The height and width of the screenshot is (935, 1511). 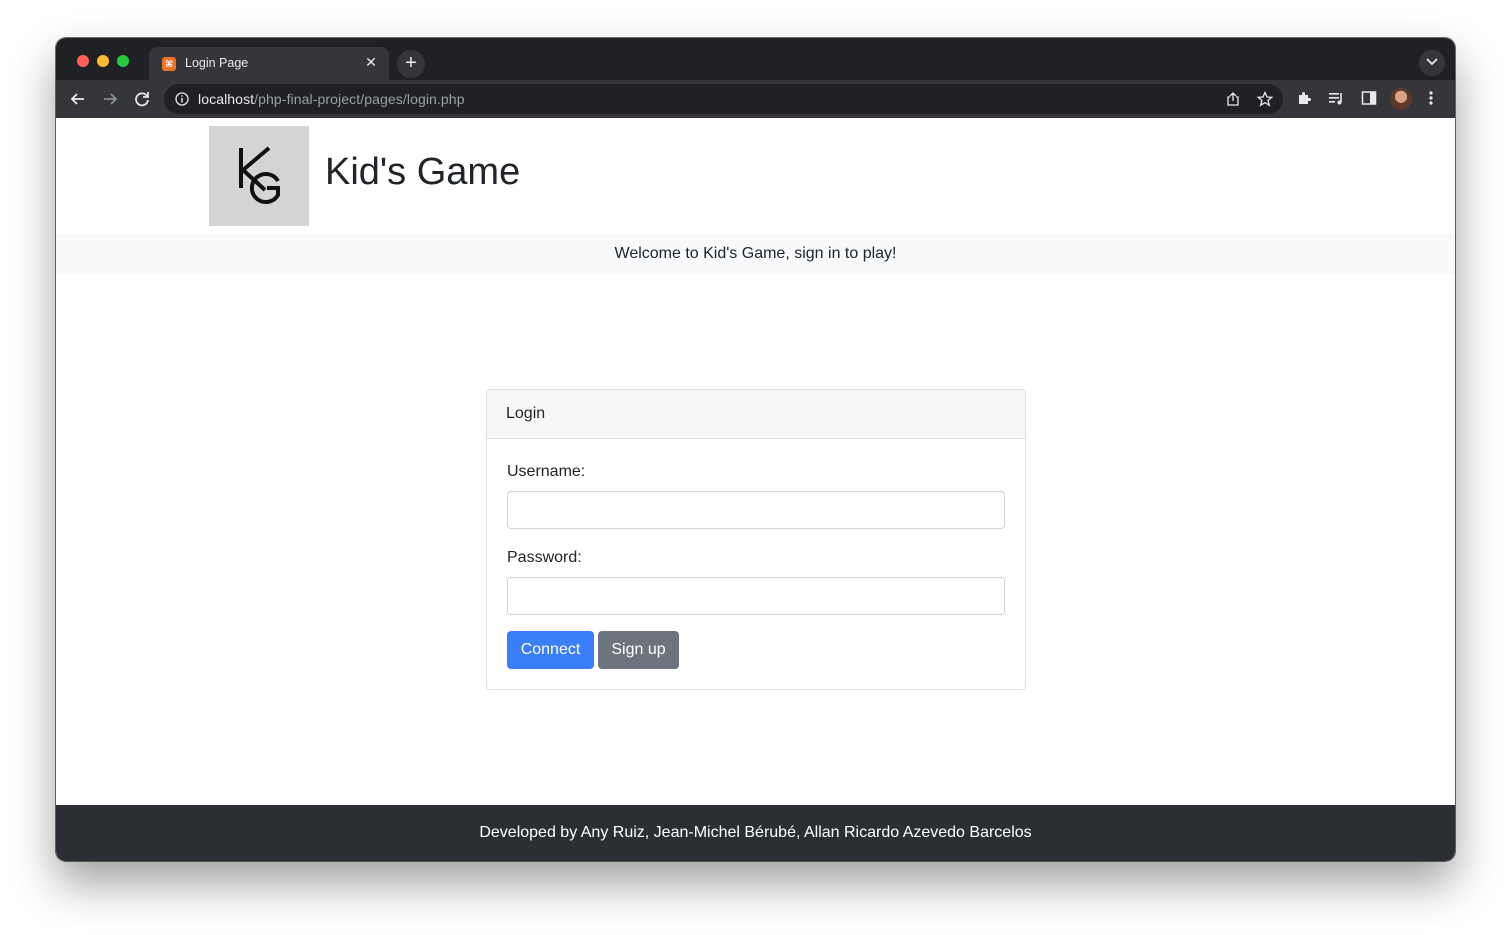 What do you see at coordinates (1431, 98) in the screenshot?
I see `menu-icon` at bounding box center [1431, 98].